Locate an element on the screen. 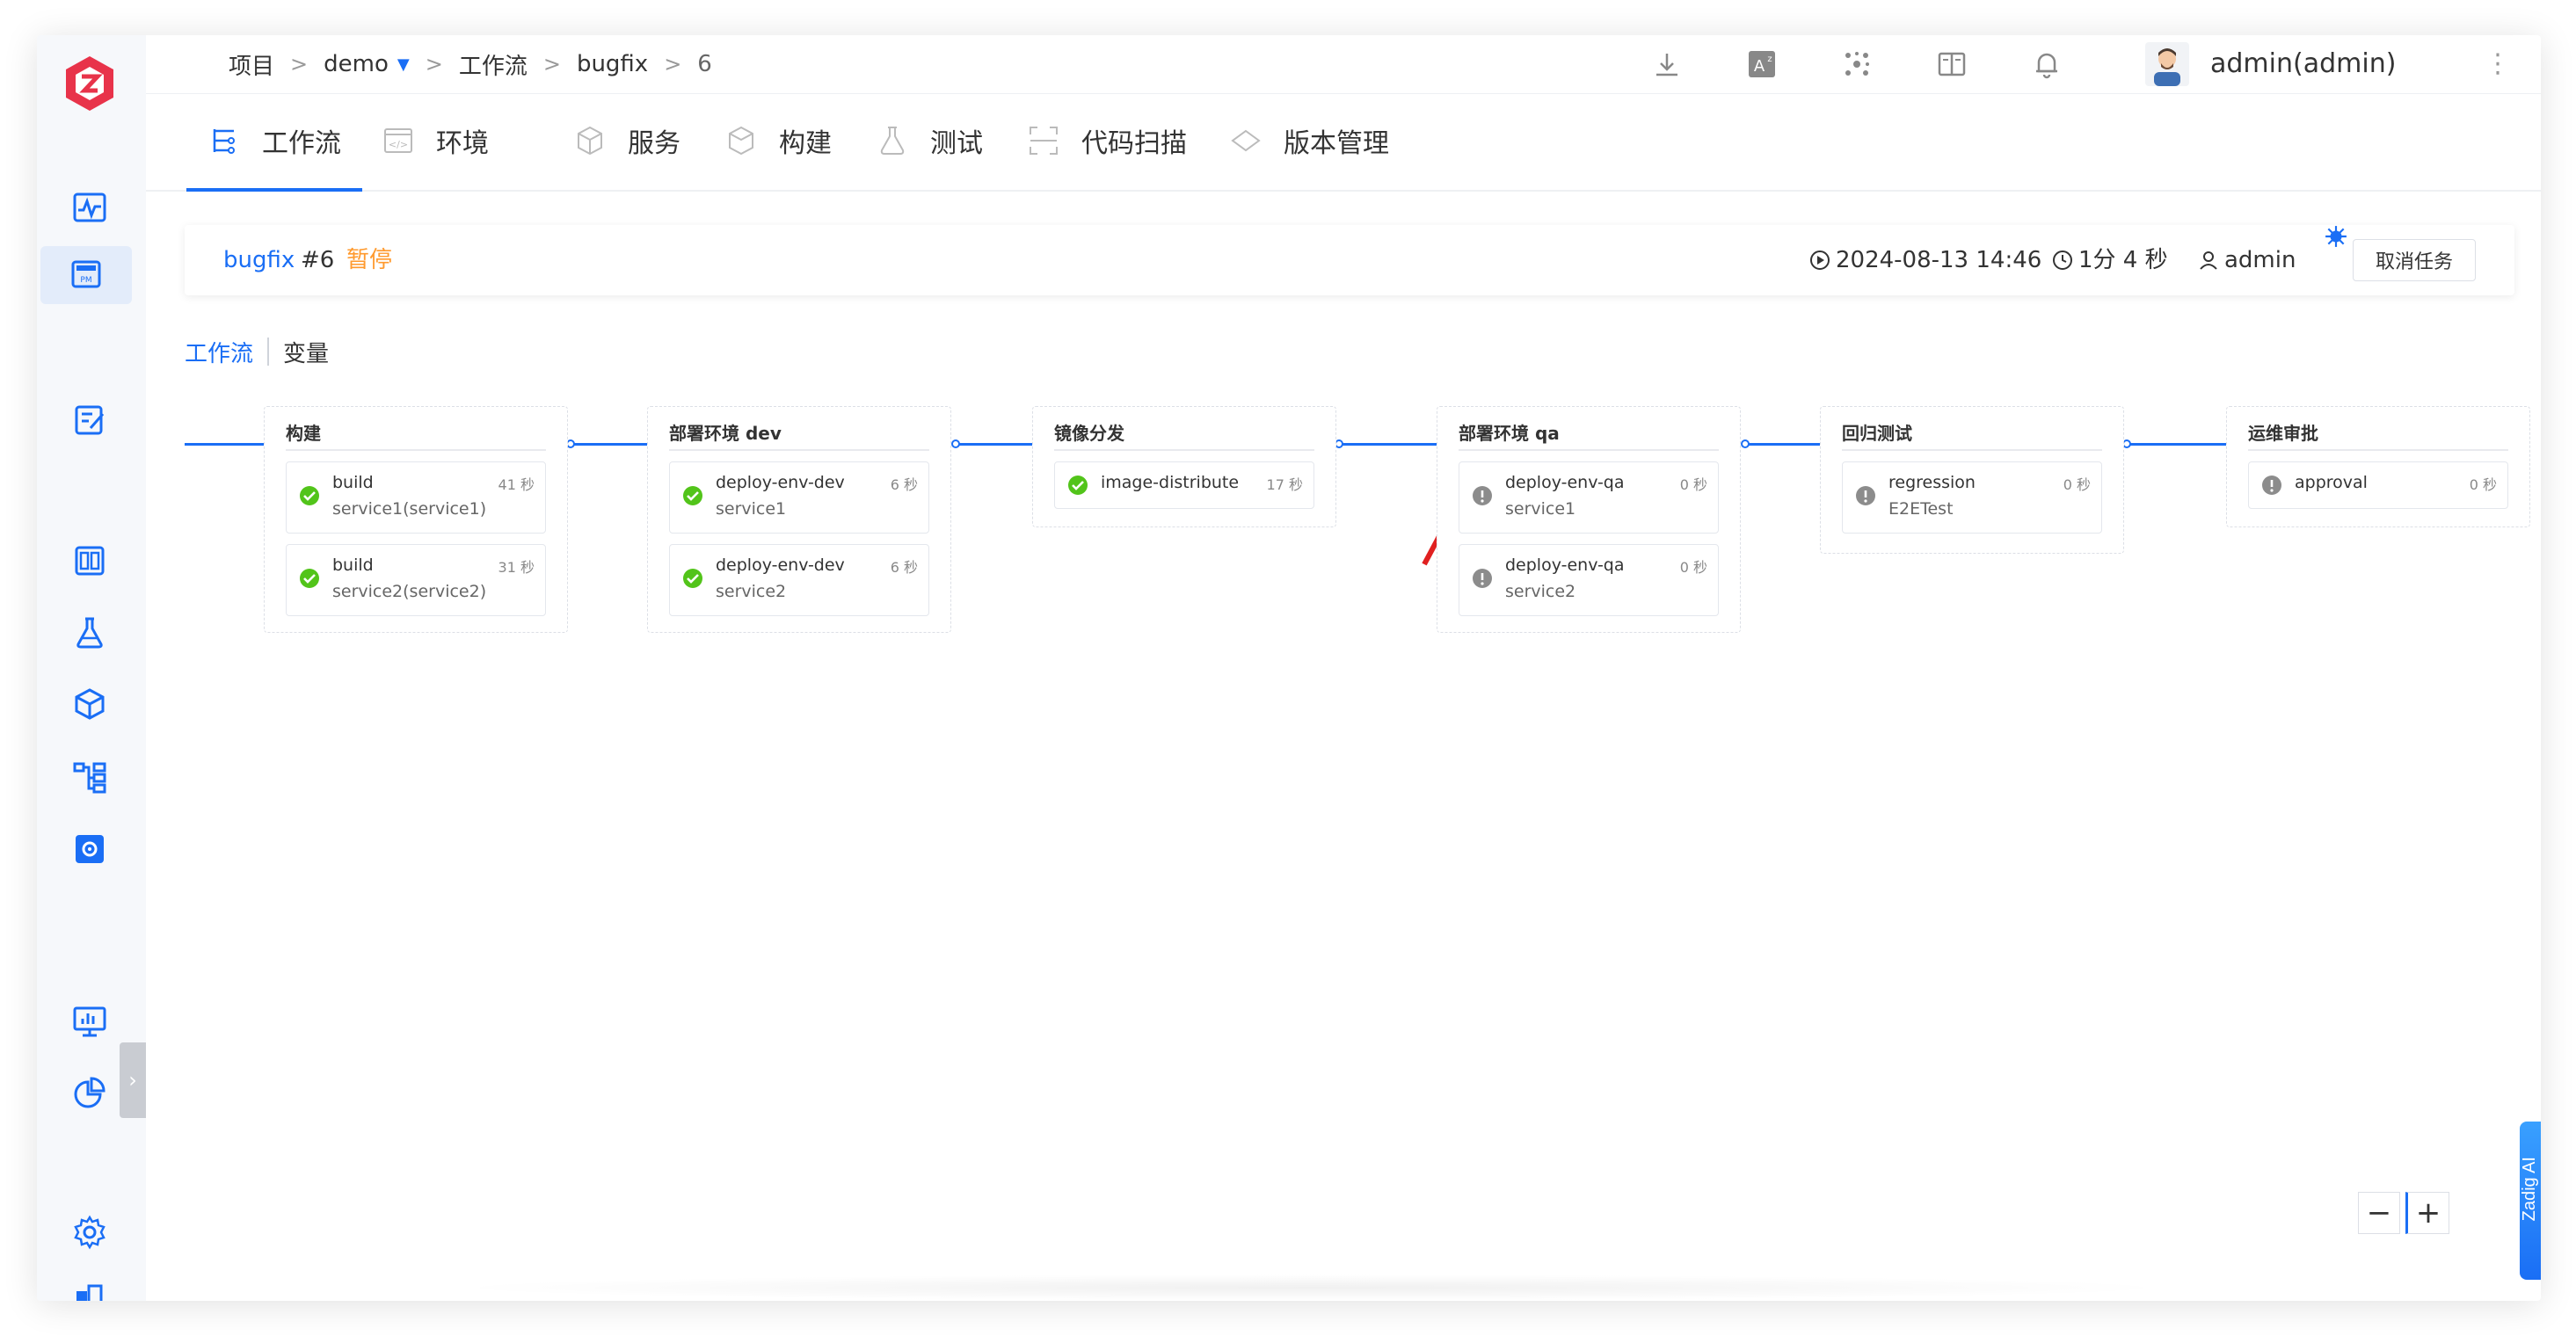 The width and height of the screenshot is (2576, 1336). system-settings-box-icon is located at coordinates (89, 849).